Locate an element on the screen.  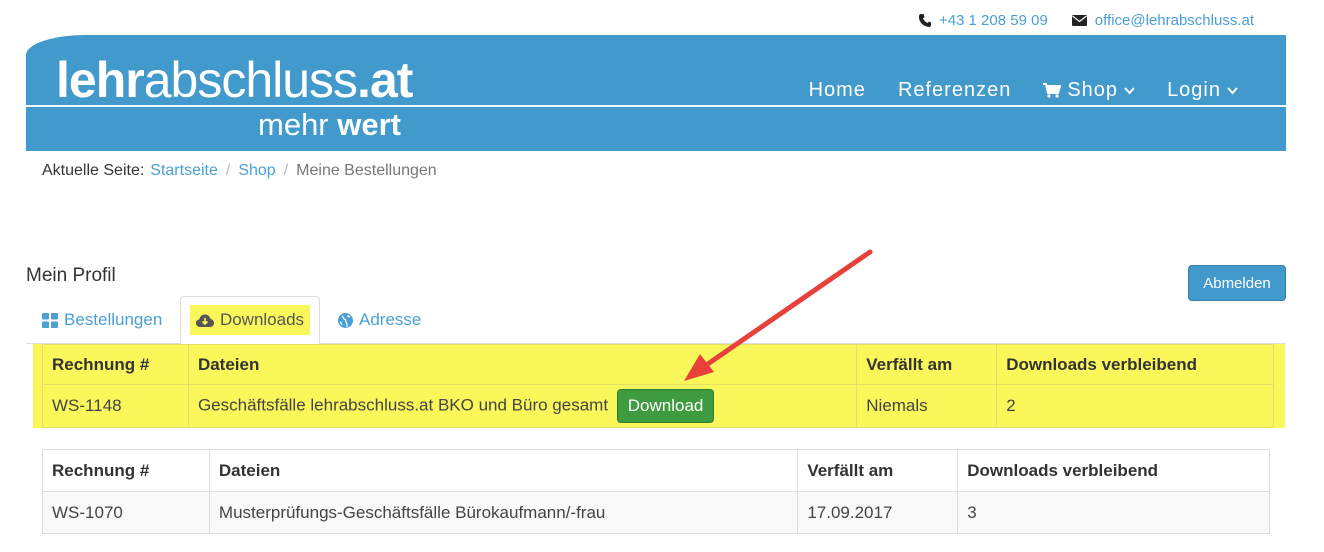
phone-icon is located at coordinates (924, 20).